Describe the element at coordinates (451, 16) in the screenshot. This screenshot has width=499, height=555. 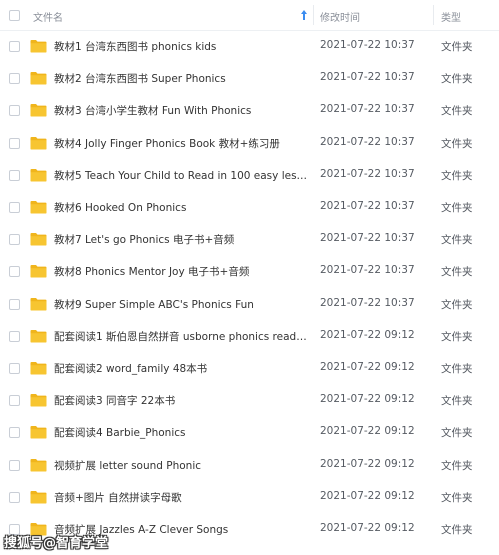
I see `column-header-type: 类型` at that location.